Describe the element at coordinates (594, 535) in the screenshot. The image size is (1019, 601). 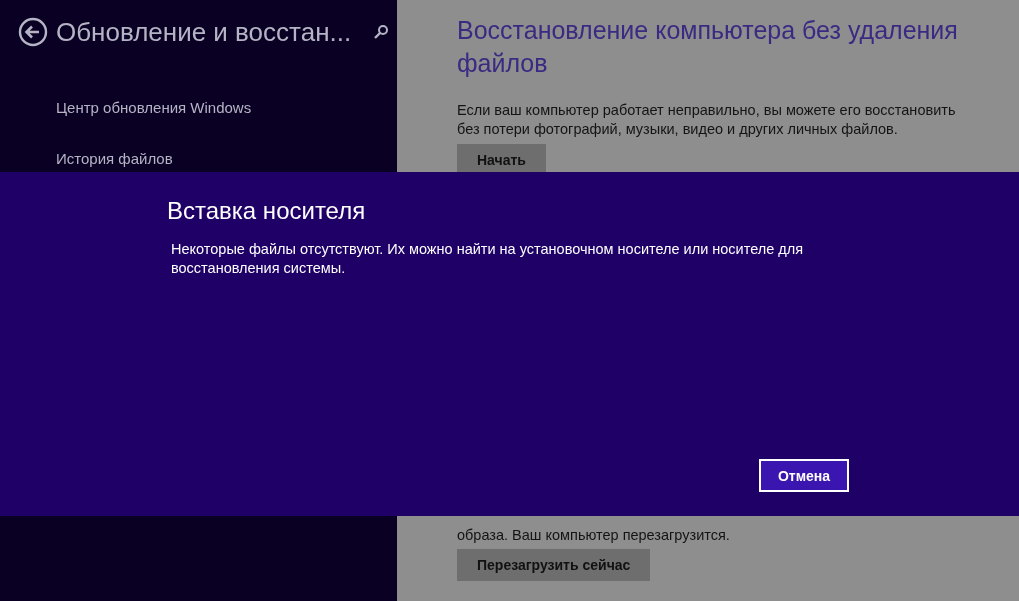
I see `restart-text: образа. Ваш компьютер перезагрузится.` at that location.